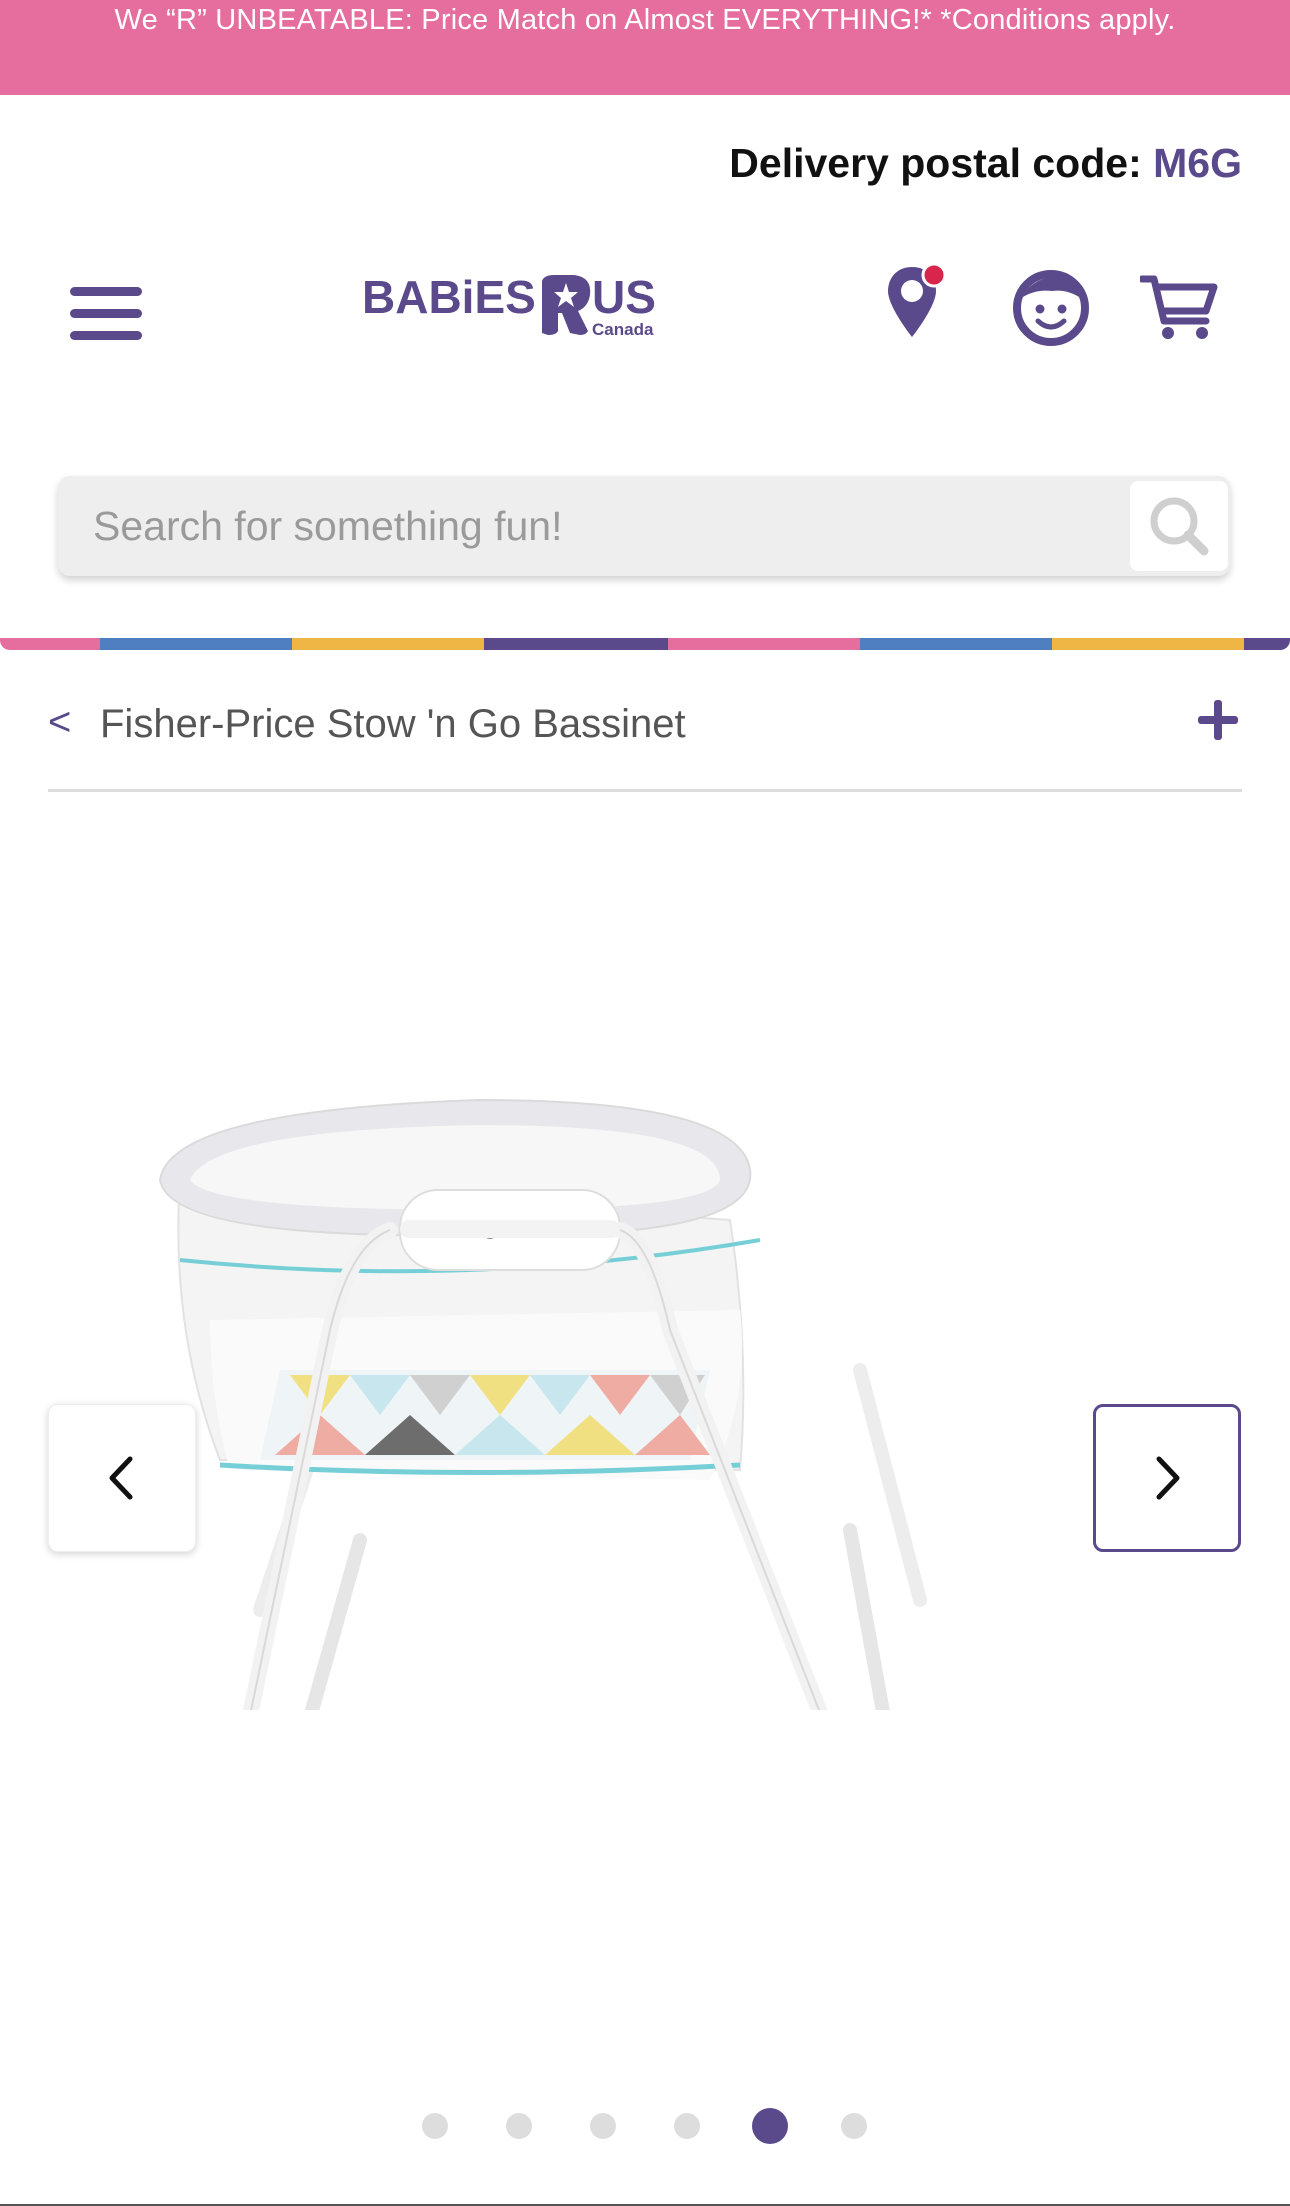  I want to click on back-link: <, so click(59, 722).